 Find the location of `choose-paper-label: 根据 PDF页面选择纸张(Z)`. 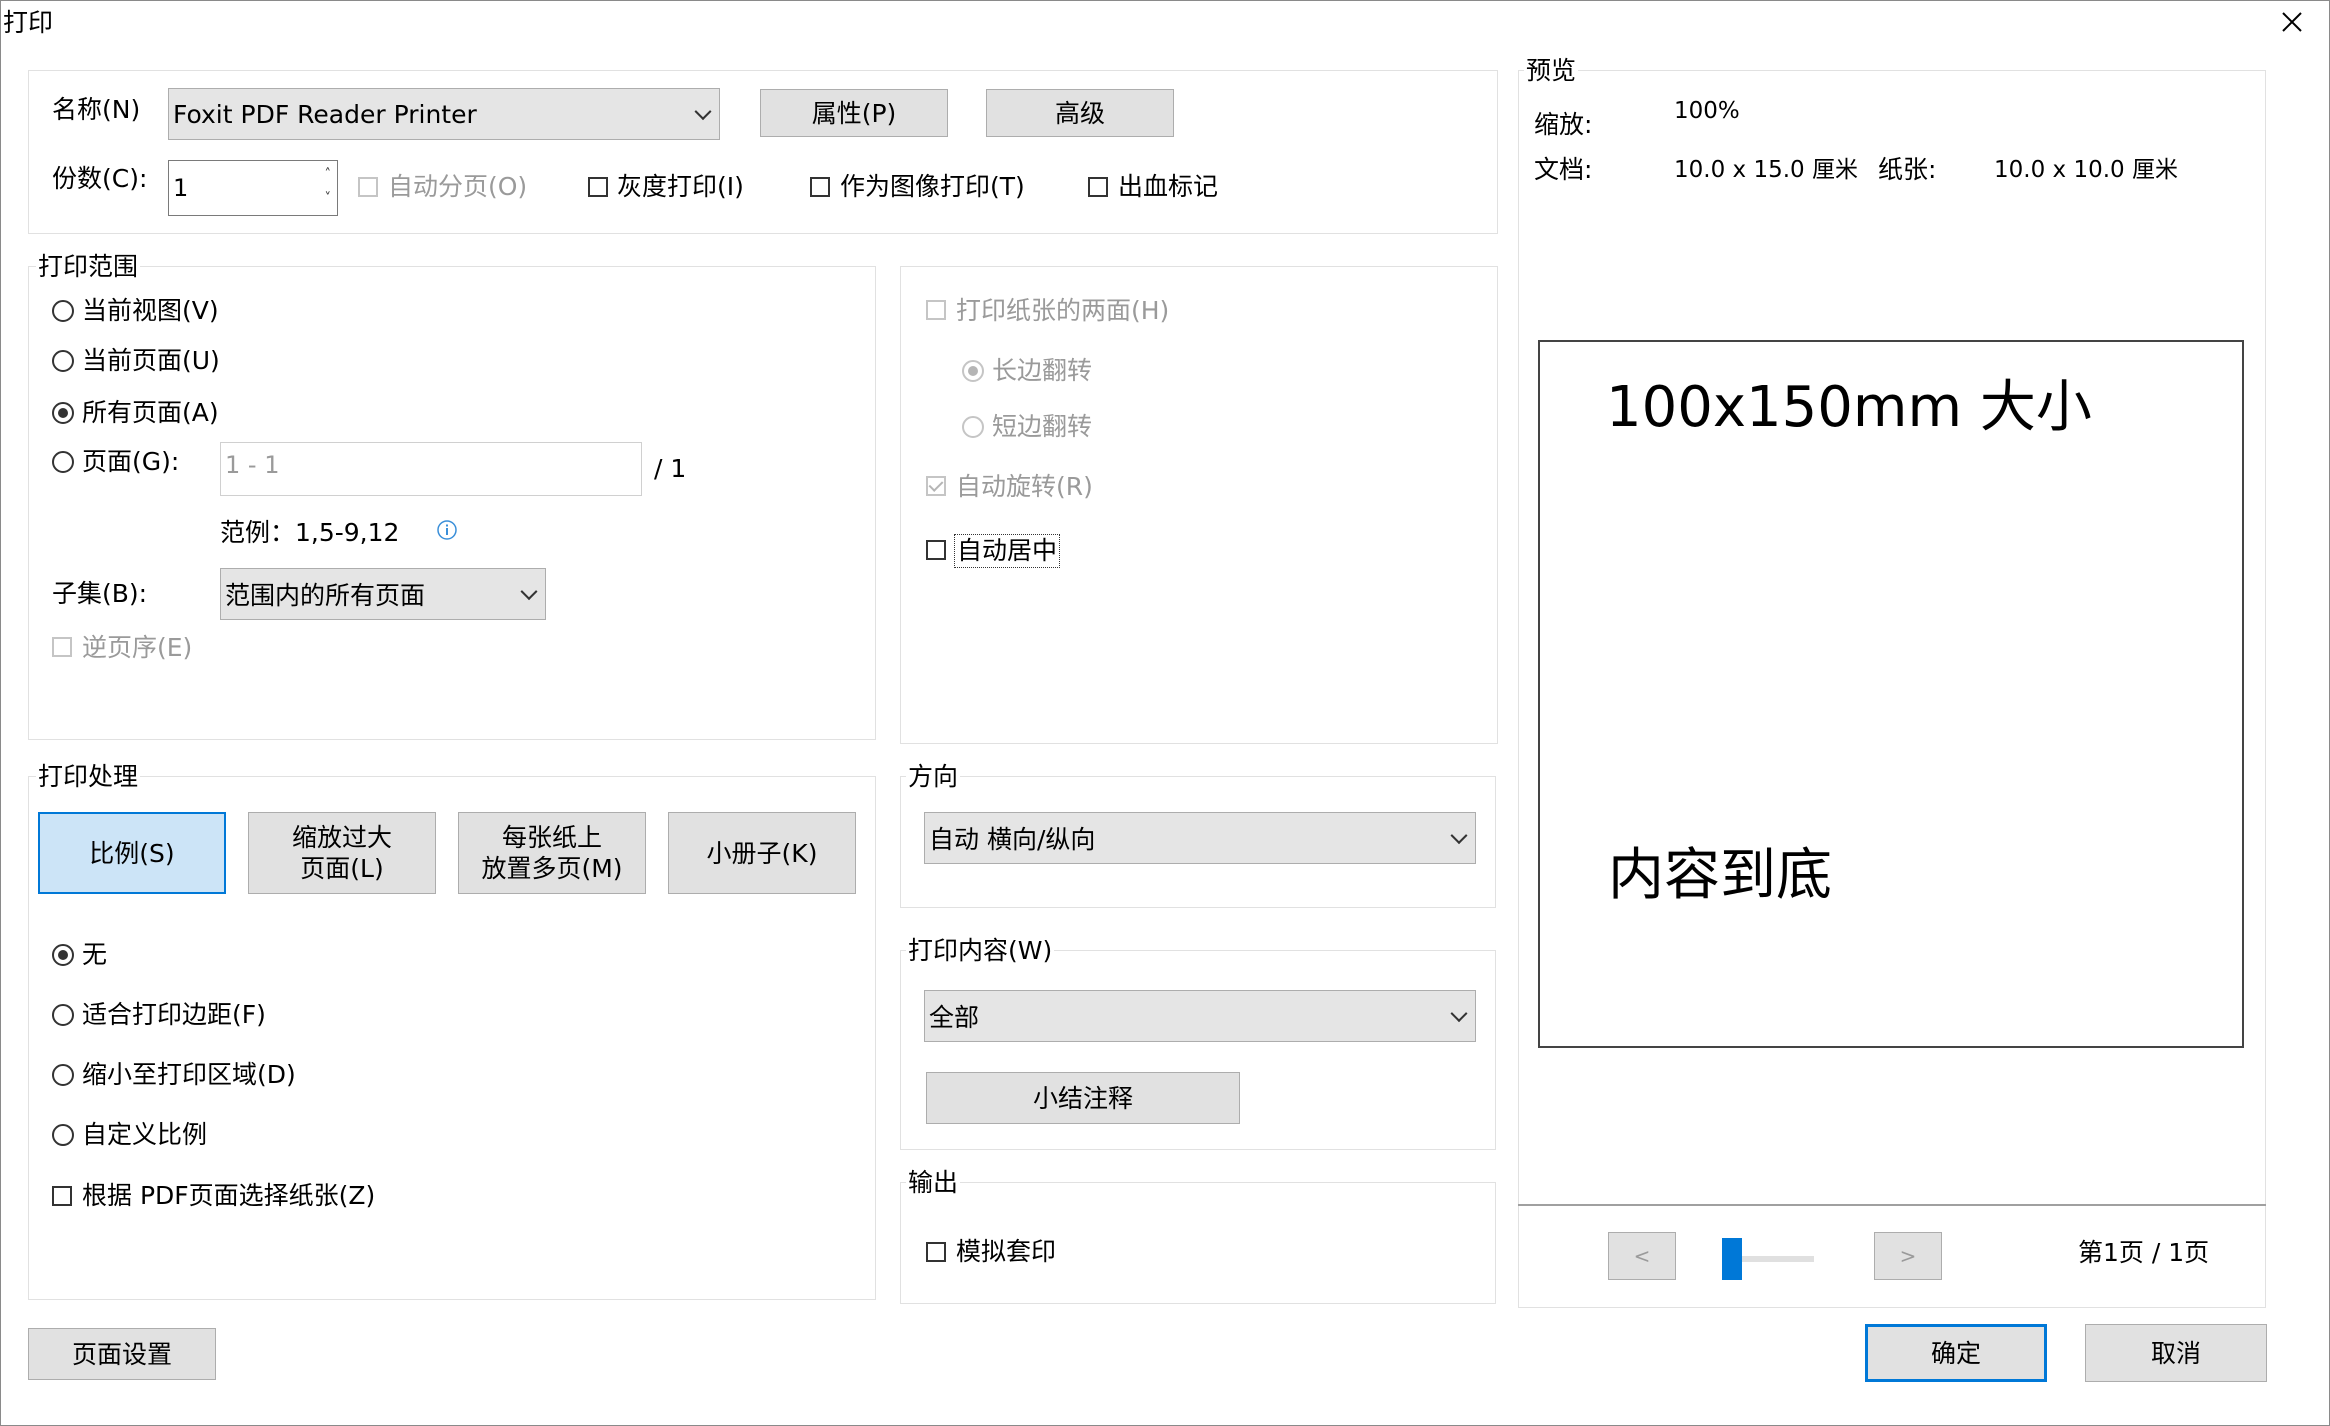

choose-paper-label: 根据 PDF页面选择纸张(Z) is located at coordinates (229, 1195).